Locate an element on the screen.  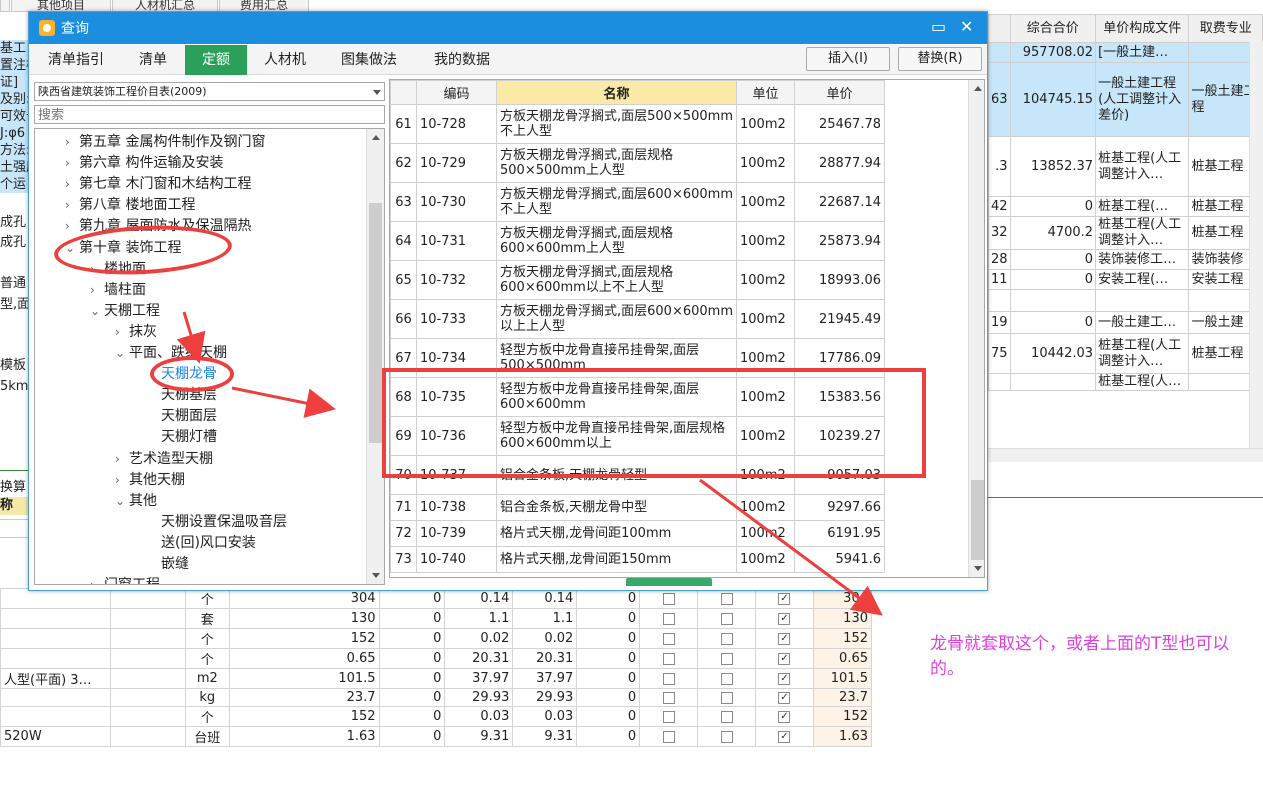
annotation-note: 龙骨就套取这个，或者上面的T型也可以的。 is located at coordinates (1080, 656).